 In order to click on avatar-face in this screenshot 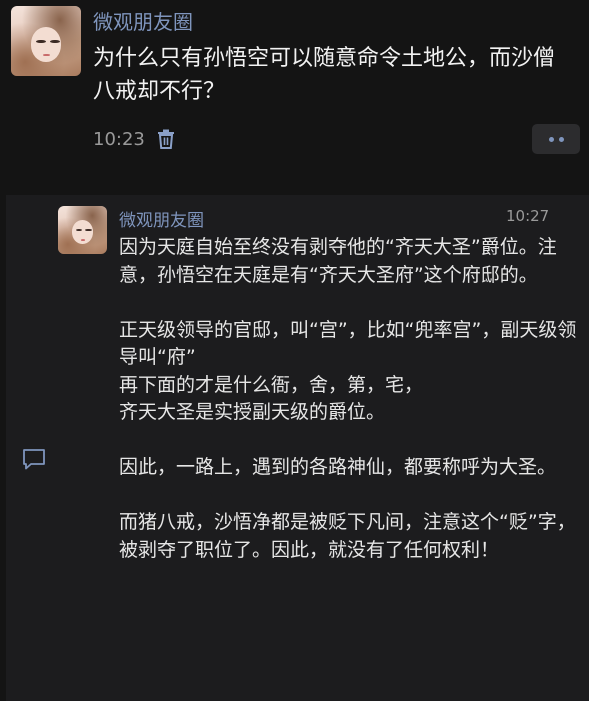, I will do `click(46, 44)`.